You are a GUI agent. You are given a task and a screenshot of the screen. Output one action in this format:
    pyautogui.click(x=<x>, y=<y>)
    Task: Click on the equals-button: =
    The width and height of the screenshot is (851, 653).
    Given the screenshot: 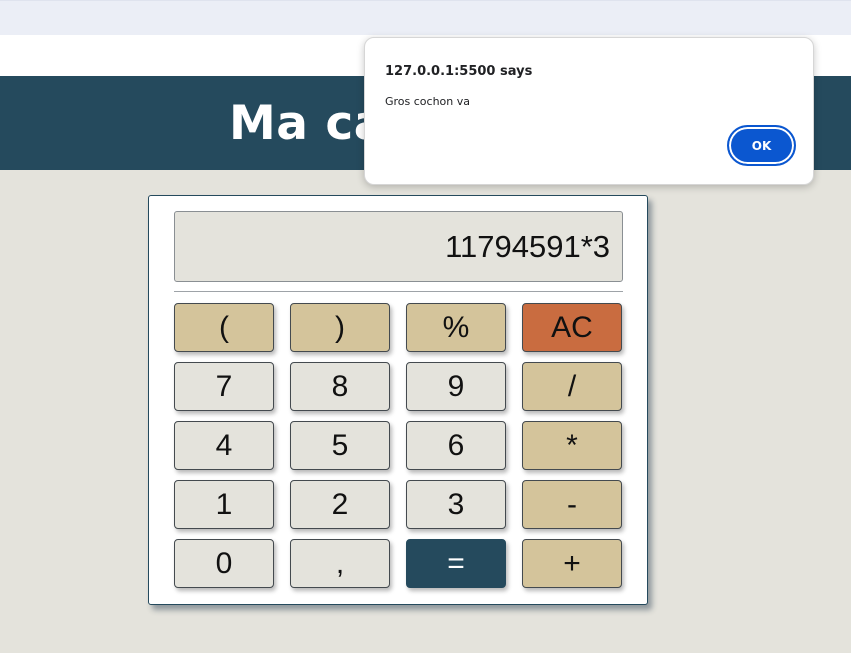 What is the action you would take?
    pyautogui.click(x=456, y=563)
    